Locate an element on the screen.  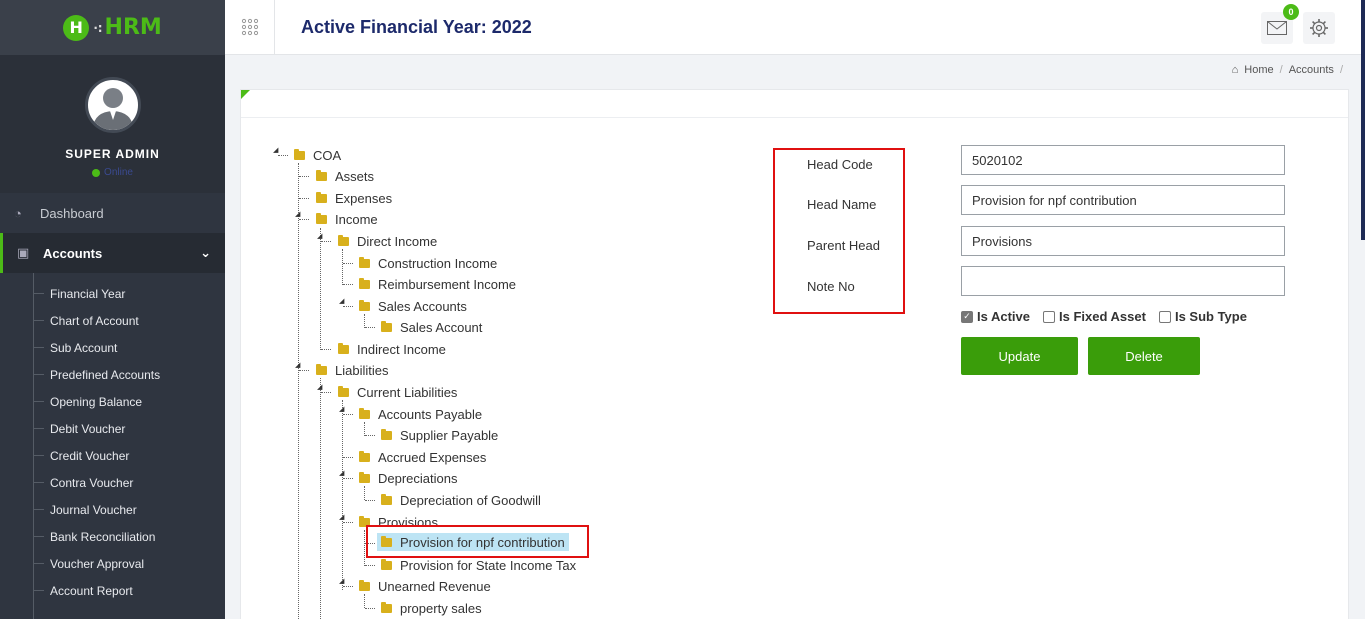
is-sub-type-checkbox: Is Sub Type is located at coordinates (1202, 316).